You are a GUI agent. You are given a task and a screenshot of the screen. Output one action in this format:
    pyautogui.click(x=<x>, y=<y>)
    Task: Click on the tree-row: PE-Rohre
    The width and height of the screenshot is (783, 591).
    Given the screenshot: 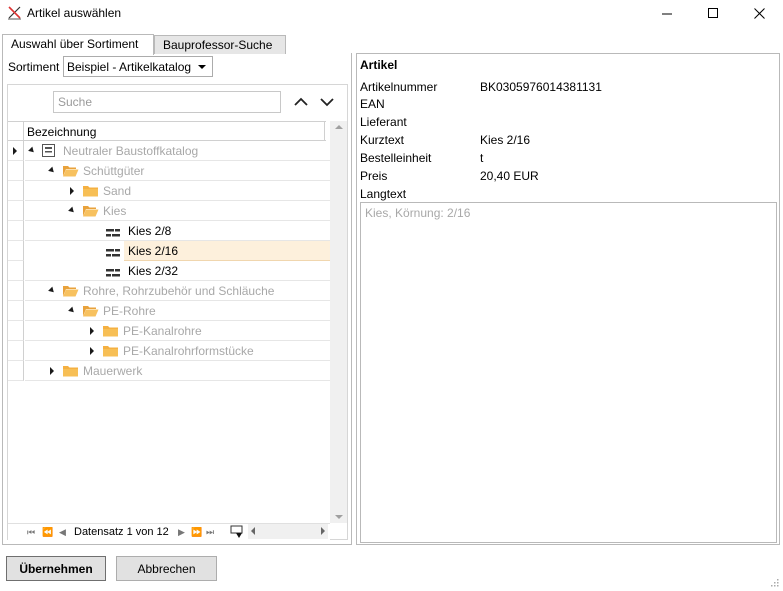 What is the action you would take?
    pyautogui.click(x=169, y=311)
    